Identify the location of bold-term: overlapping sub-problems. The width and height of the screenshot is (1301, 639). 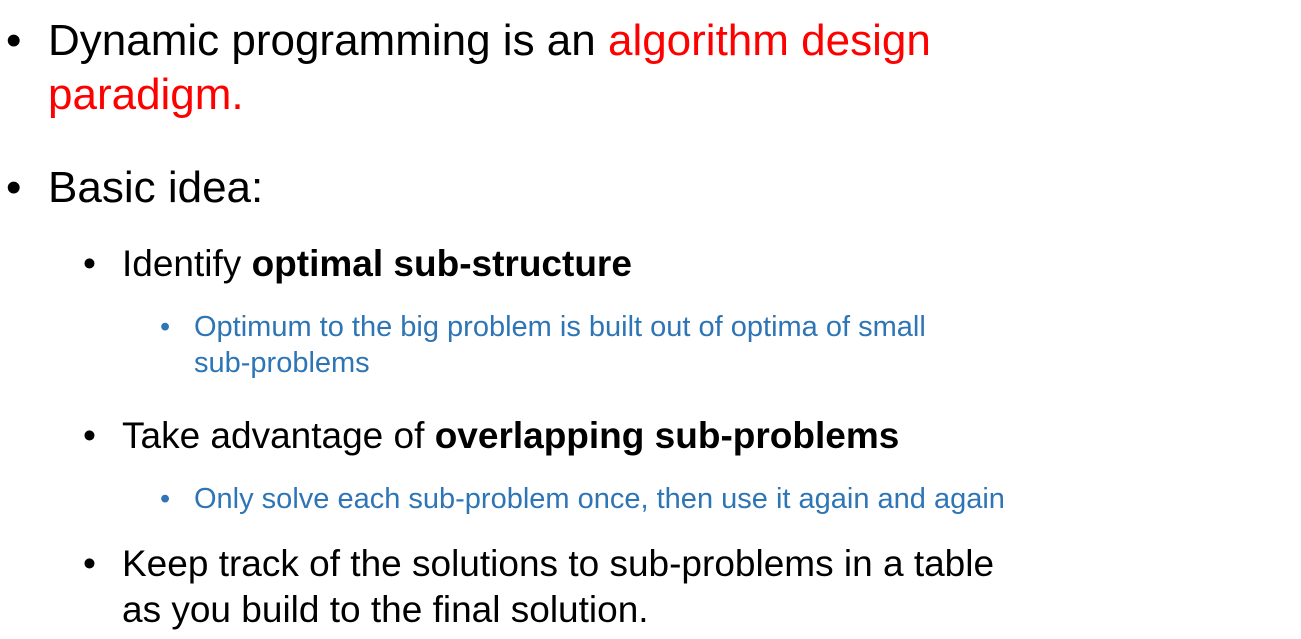
(667, 435).